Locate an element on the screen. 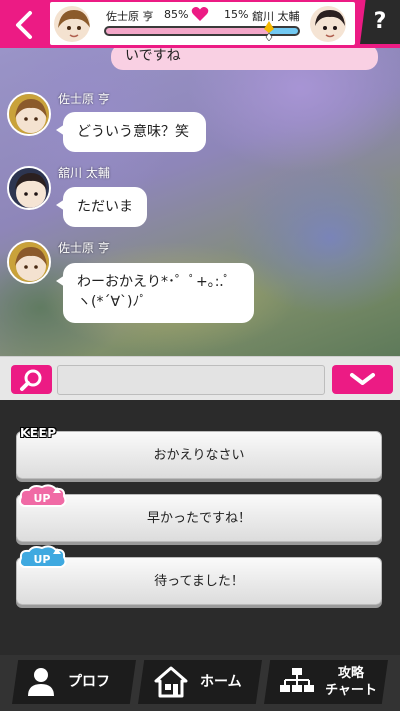 The height and width of the screenshot is (711, 400). message-text-line1: わーおかえり*･゜ﾟ+｡:.ﾟ is located at coordinates (154, 282).